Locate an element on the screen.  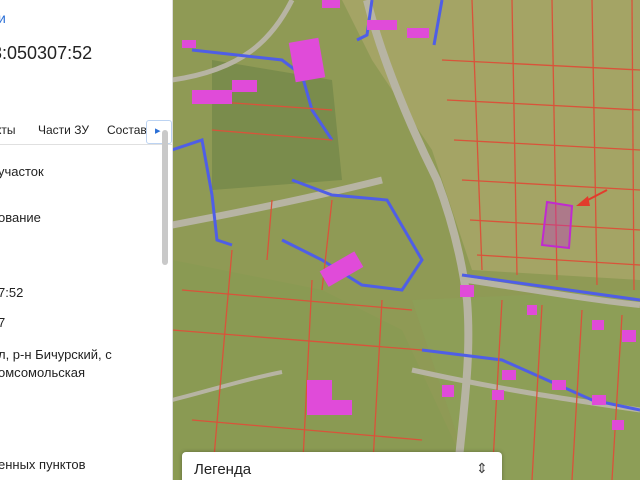
tab-next-button: ▸ is located at coordinates (159, 132).